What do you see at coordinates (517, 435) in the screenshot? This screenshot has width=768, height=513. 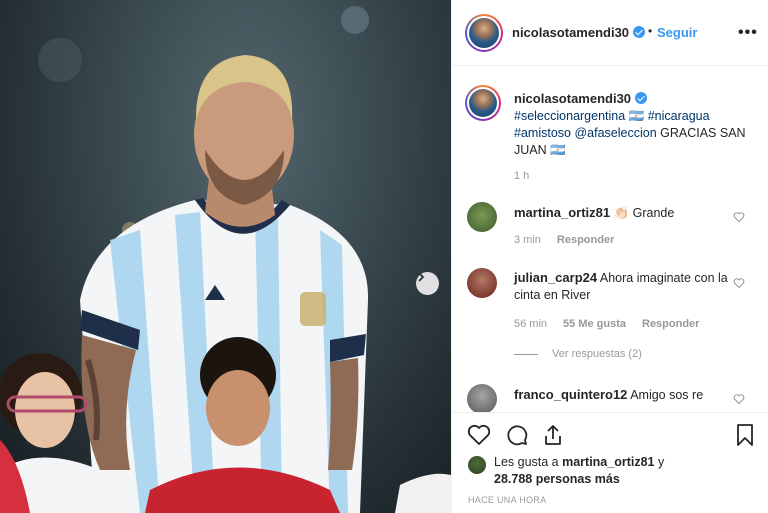 I see `comment-icon` at bounding box center [517, 435].